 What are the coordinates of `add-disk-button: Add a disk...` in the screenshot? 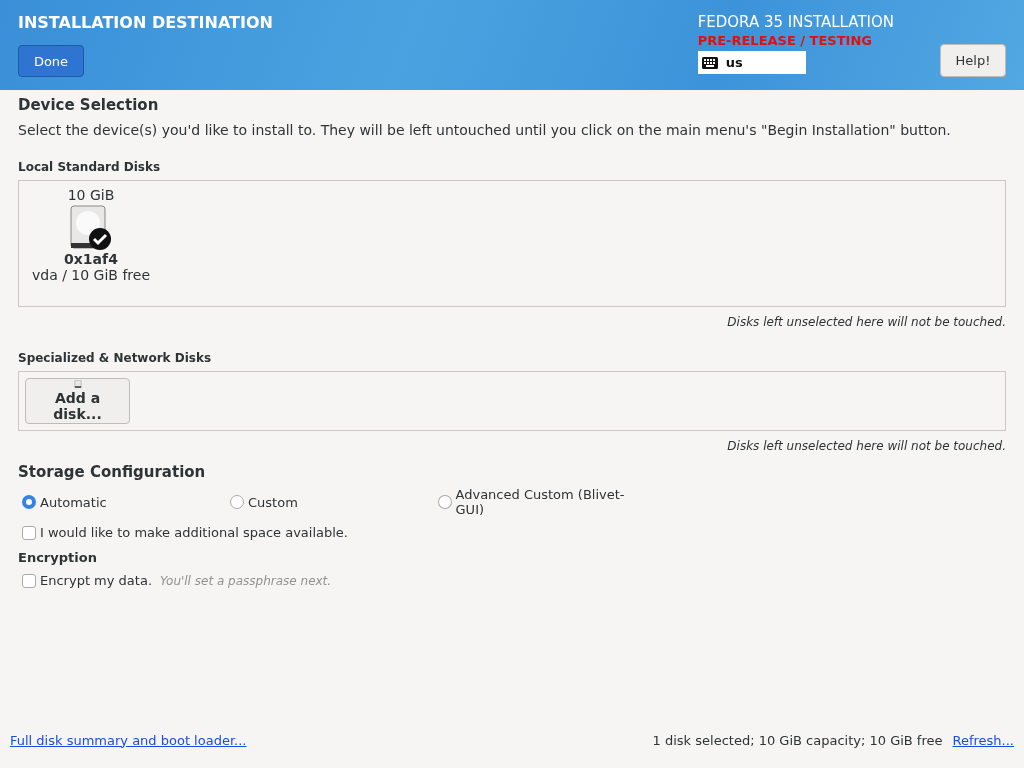 It's located at (77, 401).